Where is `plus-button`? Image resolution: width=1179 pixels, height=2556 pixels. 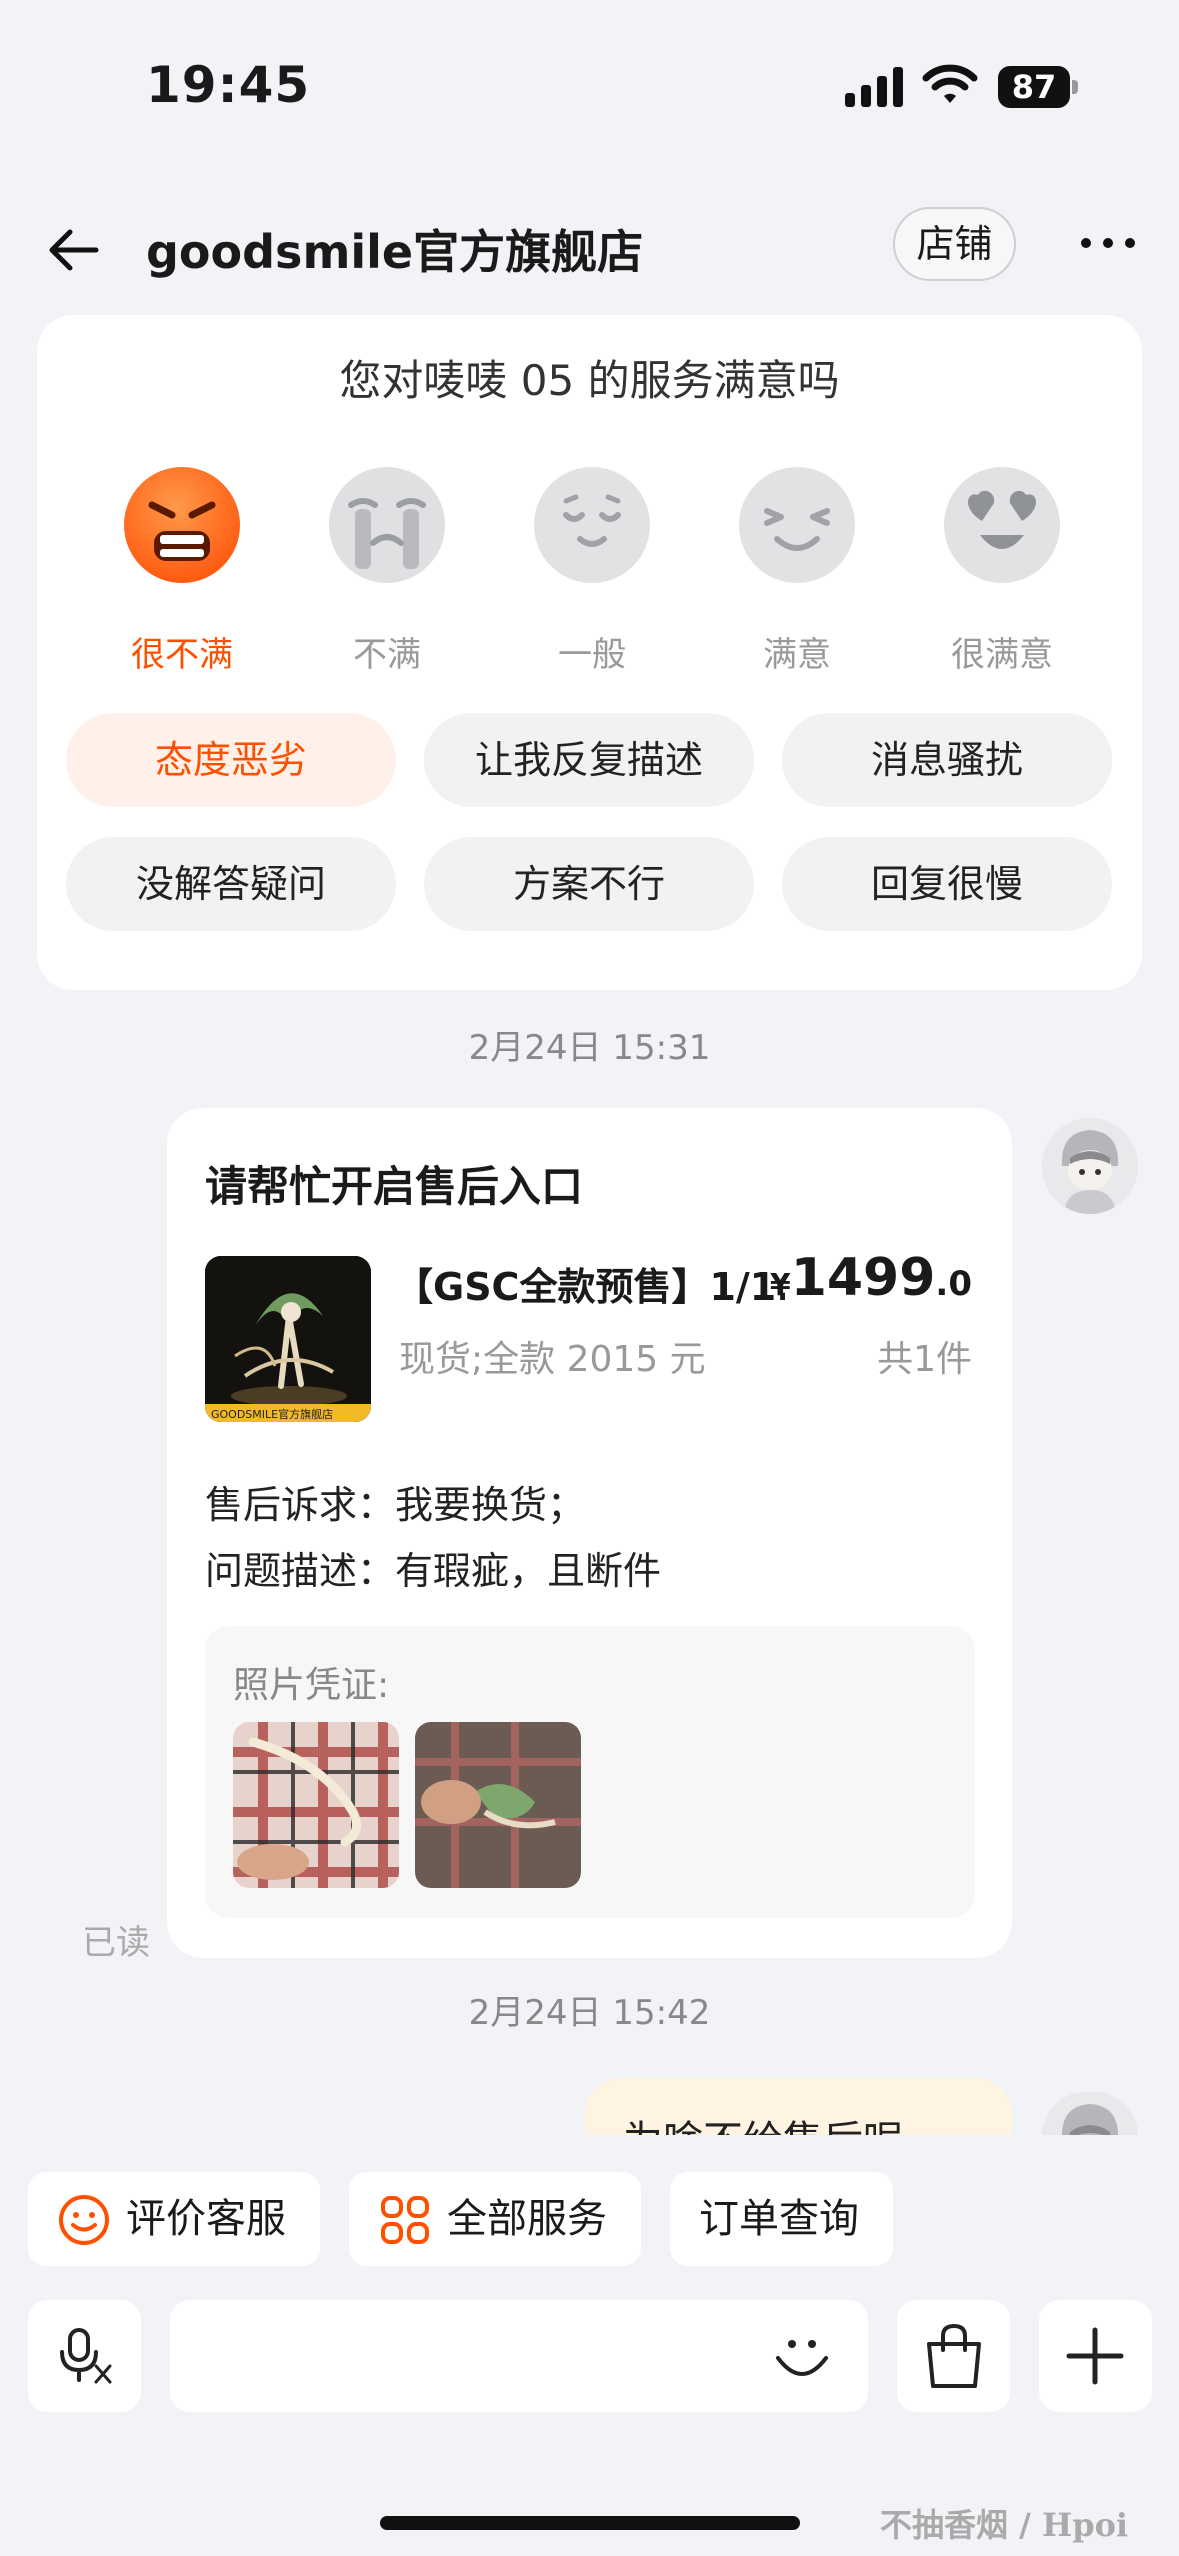
plus-button is located at coordinates (1095, 2356).